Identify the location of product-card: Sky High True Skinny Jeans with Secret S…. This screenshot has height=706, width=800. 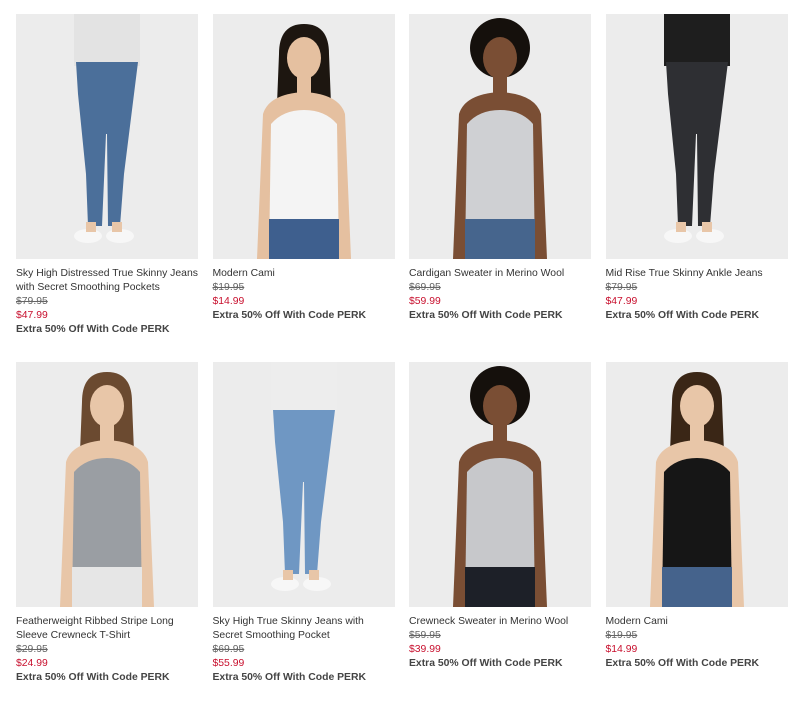
(303, 534).